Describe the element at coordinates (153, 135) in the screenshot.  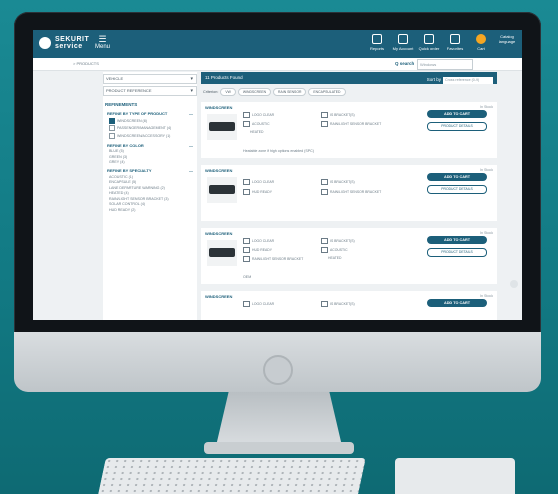
I see `refine-option: WINDSCREEN/ACCESSORY (1)` at that location.